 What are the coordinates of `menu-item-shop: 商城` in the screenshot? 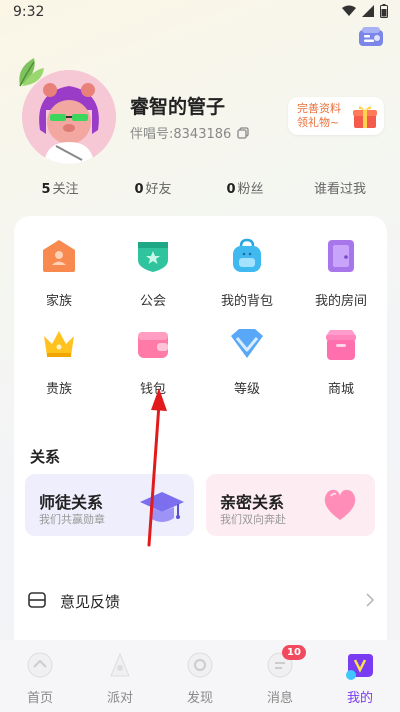 It's located at (341, 361).